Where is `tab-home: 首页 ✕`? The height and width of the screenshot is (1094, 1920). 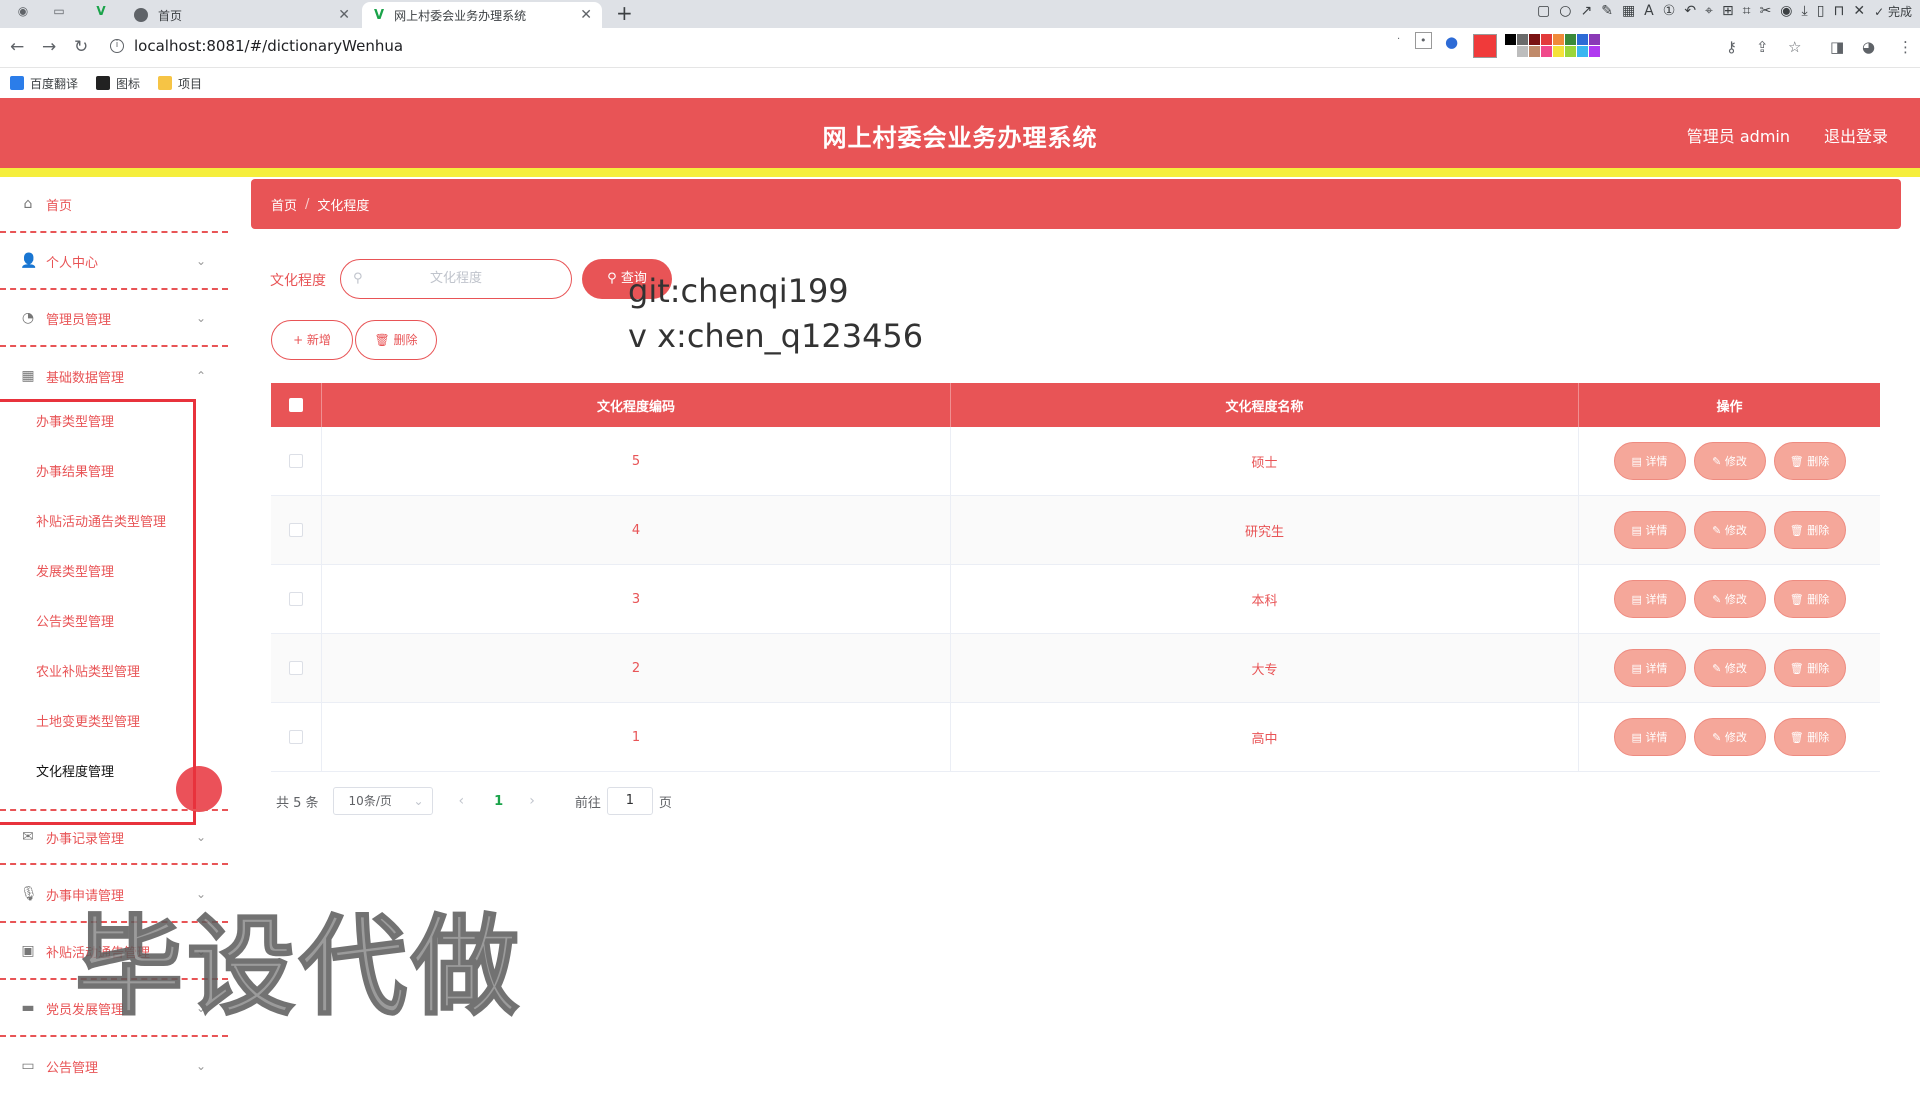
tab-home: 首页 ✕ is located at coordinates (245, 15).